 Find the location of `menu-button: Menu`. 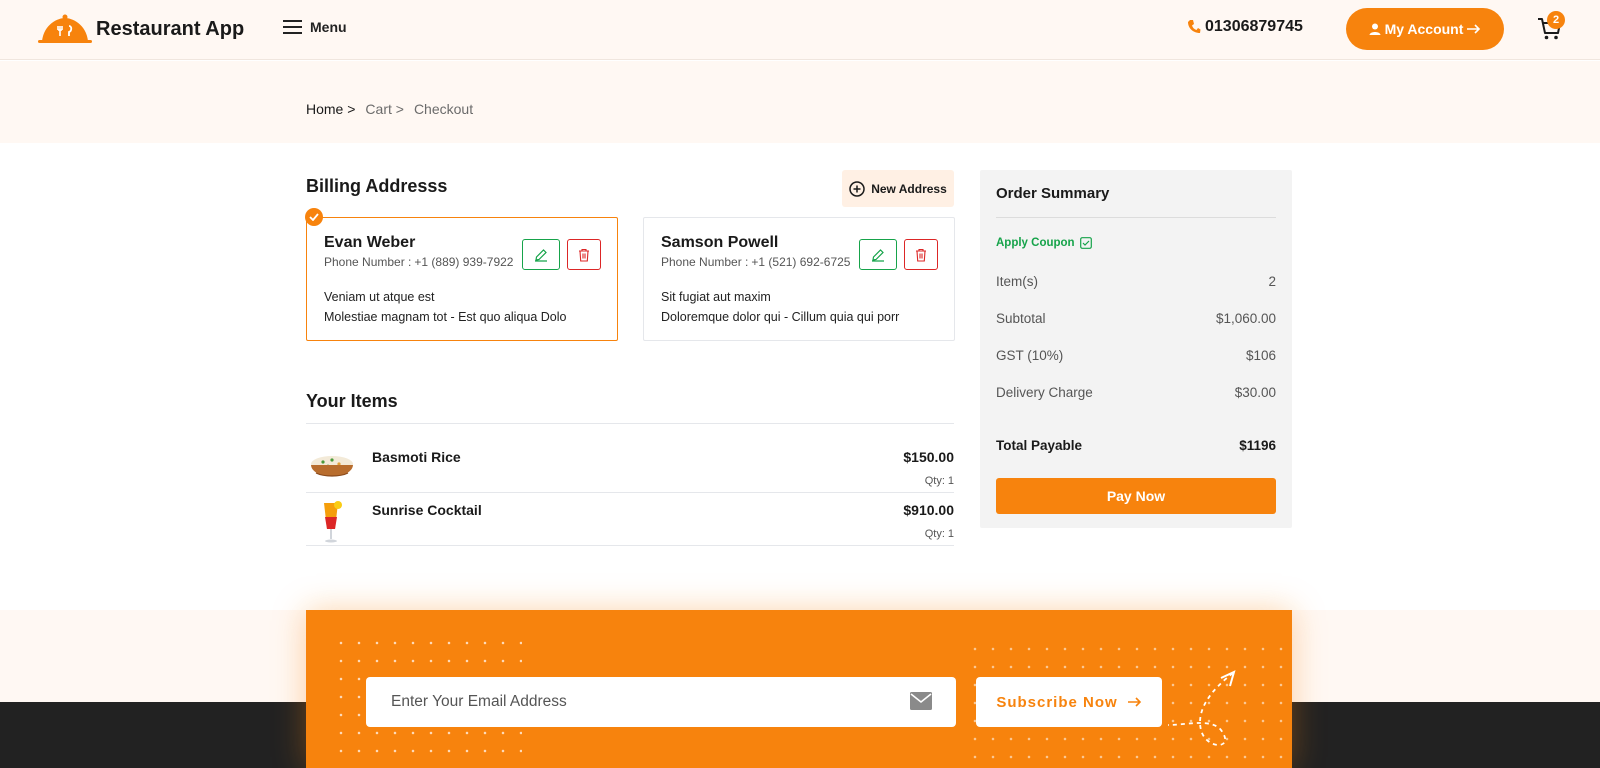

menu-button: Menu is located at coordinates (315, 27).